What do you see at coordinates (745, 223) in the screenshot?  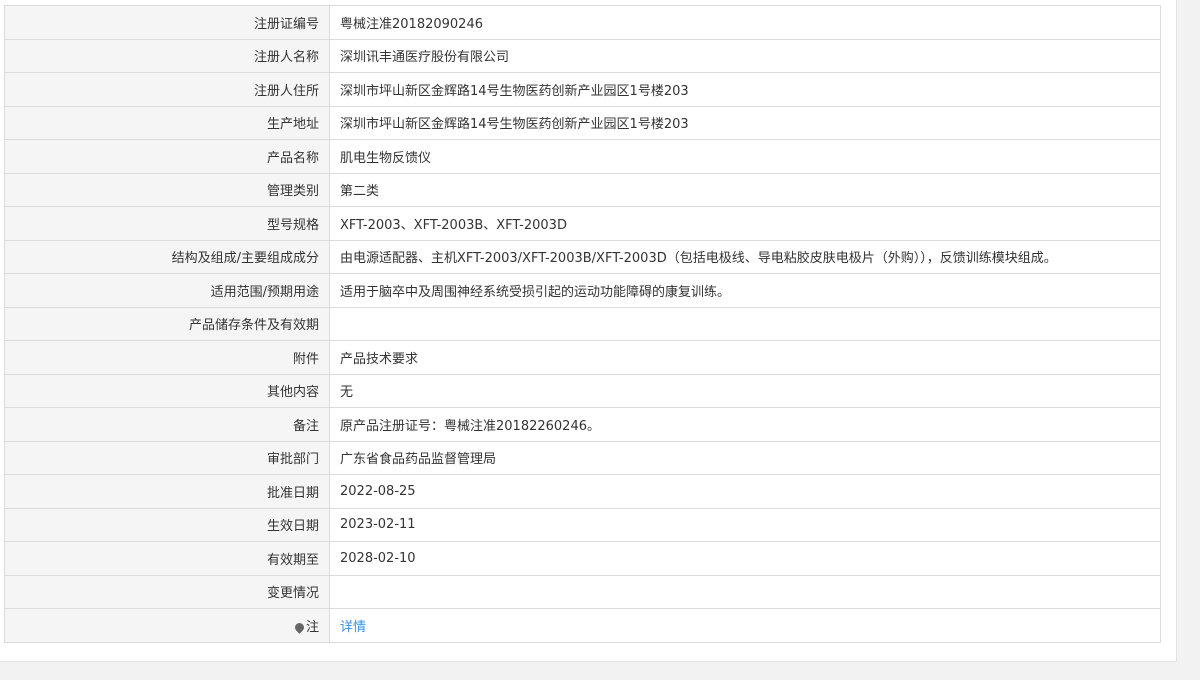 I see `row-value: XFT-2003、XFT-2003B、XFT-2003D` at bounding box center [745, 223].